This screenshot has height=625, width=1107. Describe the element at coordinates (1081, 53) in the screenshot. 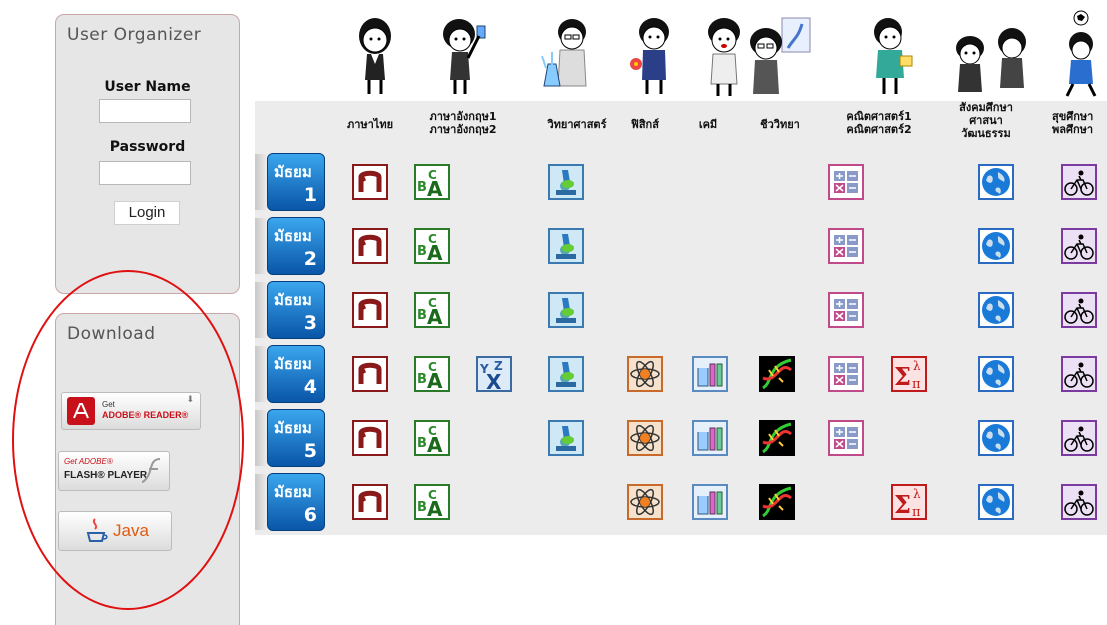

I see `pe-teacher-character` at that location.